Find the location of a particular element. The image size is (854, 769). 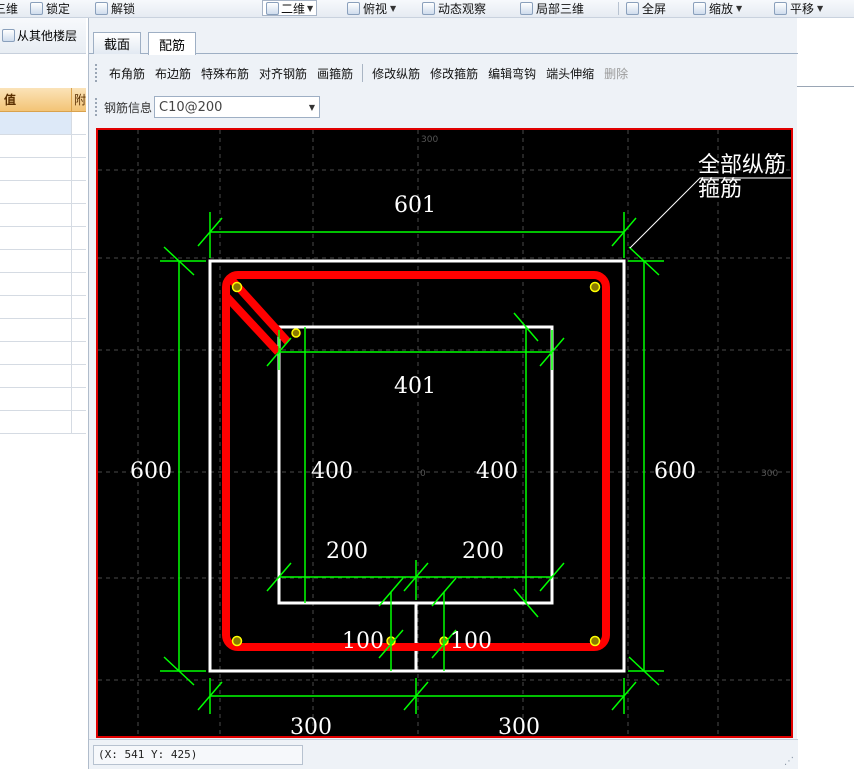

column-header-extra: 附 is located at coordinates (79, 100).